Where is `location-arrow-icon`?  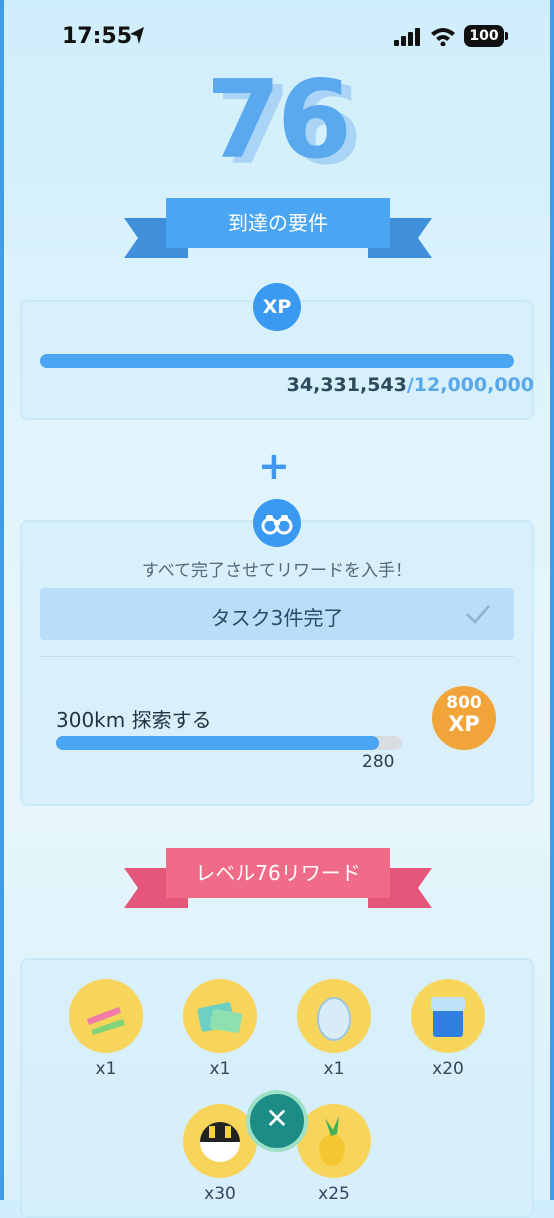
location-arrow-icon is located at coordinates (137, 35).